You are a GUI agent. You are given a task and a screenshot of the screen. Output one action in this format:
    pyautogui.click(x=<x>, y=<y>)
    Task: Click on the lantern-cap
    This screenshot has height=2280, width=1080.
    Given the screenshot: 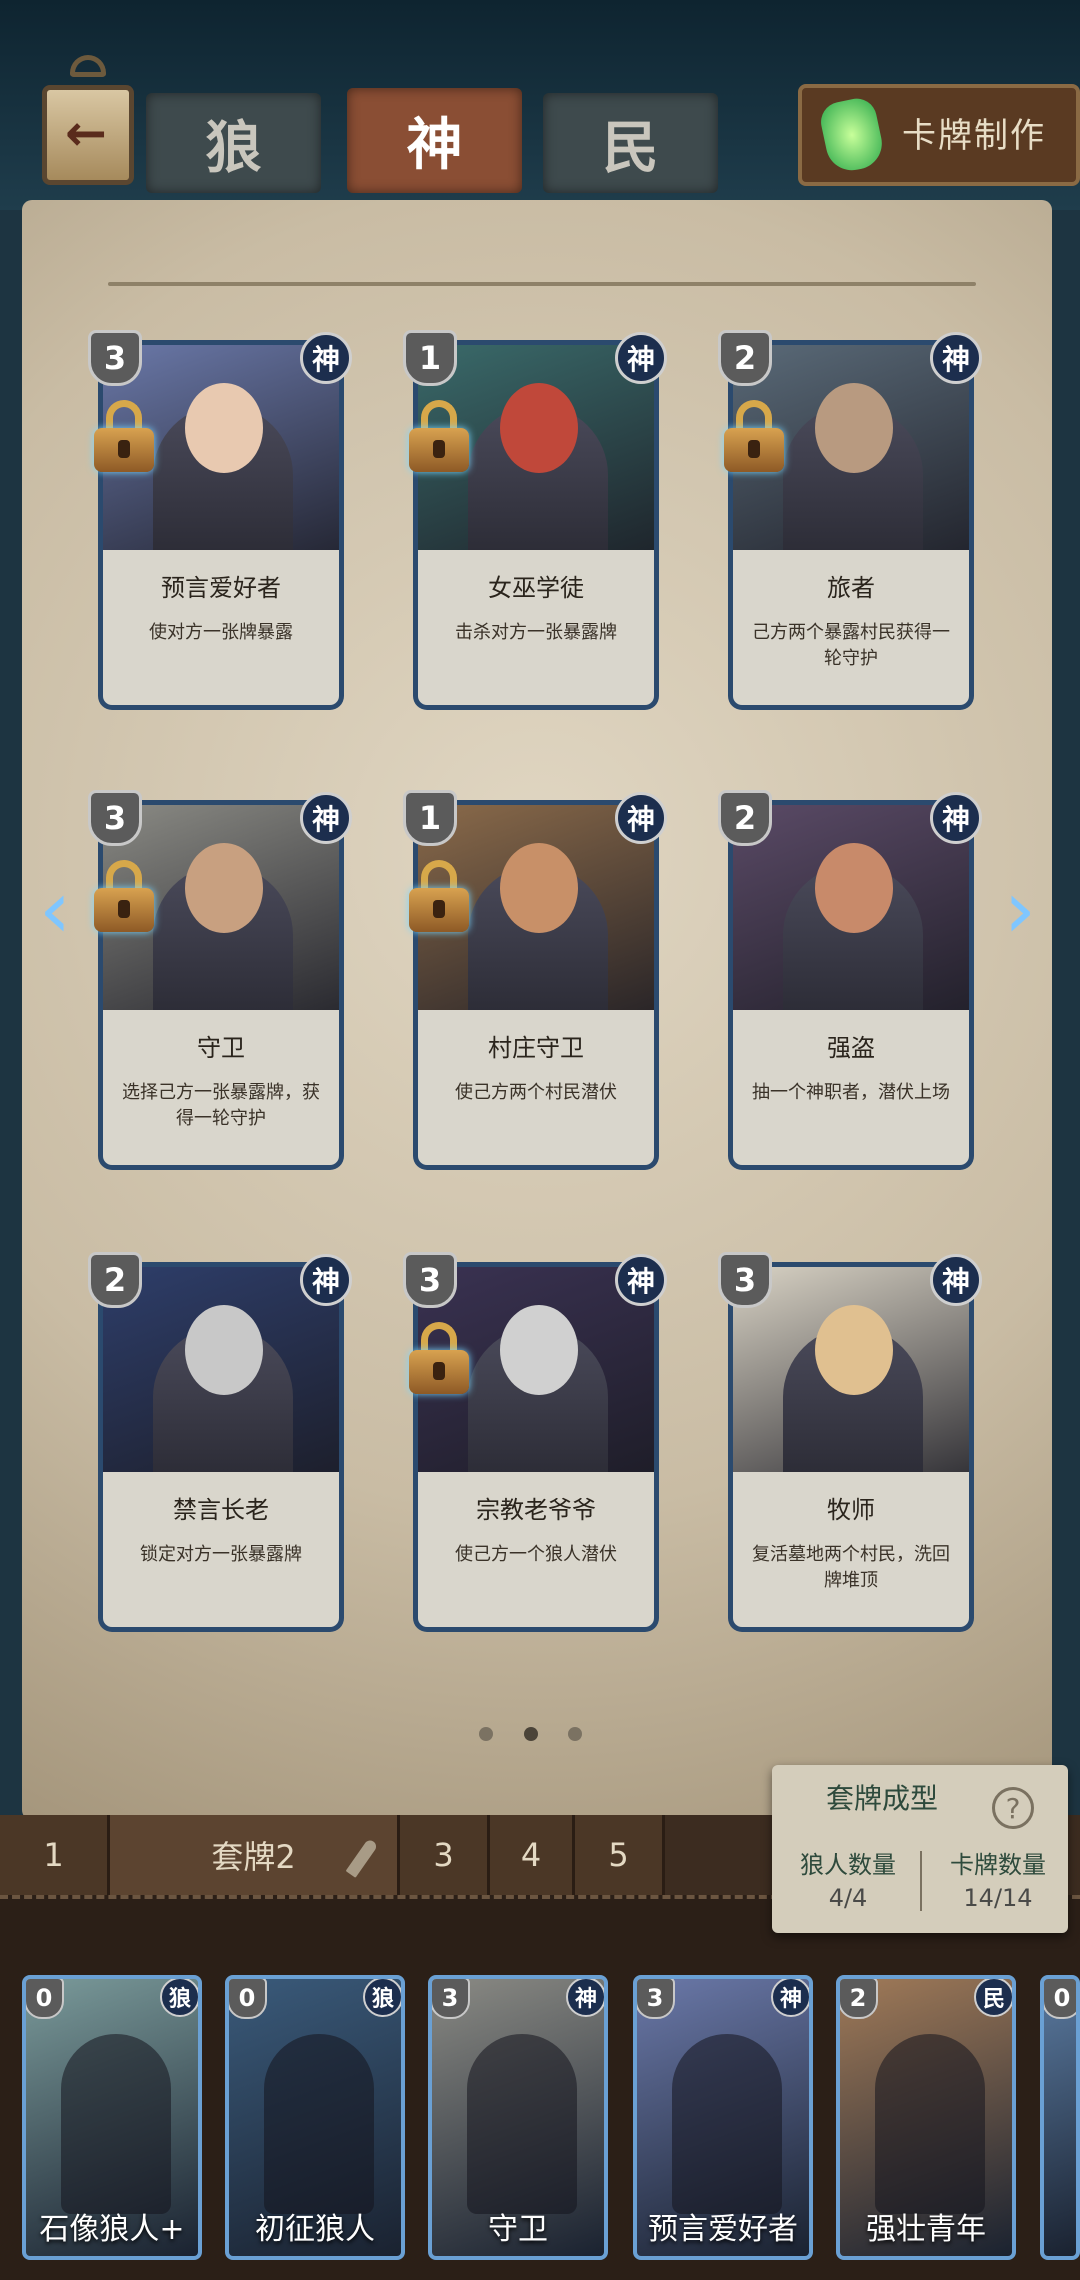 What is the action you would take?
    pyautogui.click(x=88, y=66)
    